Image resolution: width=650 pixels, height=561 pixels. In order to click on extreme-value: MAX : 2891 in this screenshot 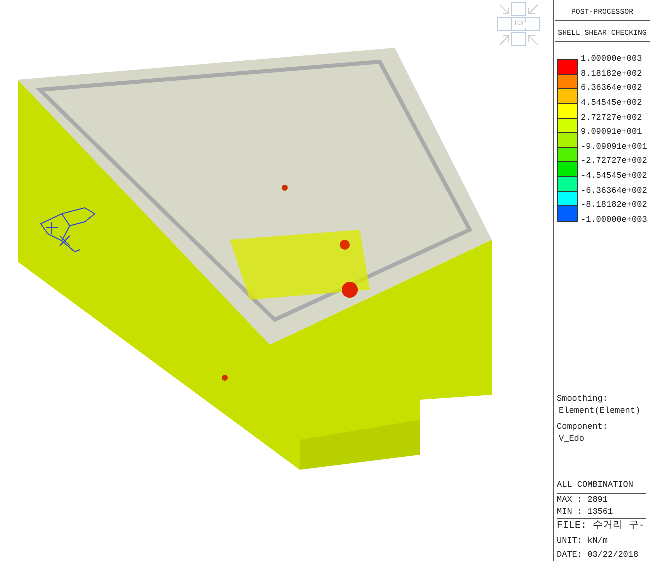, I will do `click(583, 500)`.